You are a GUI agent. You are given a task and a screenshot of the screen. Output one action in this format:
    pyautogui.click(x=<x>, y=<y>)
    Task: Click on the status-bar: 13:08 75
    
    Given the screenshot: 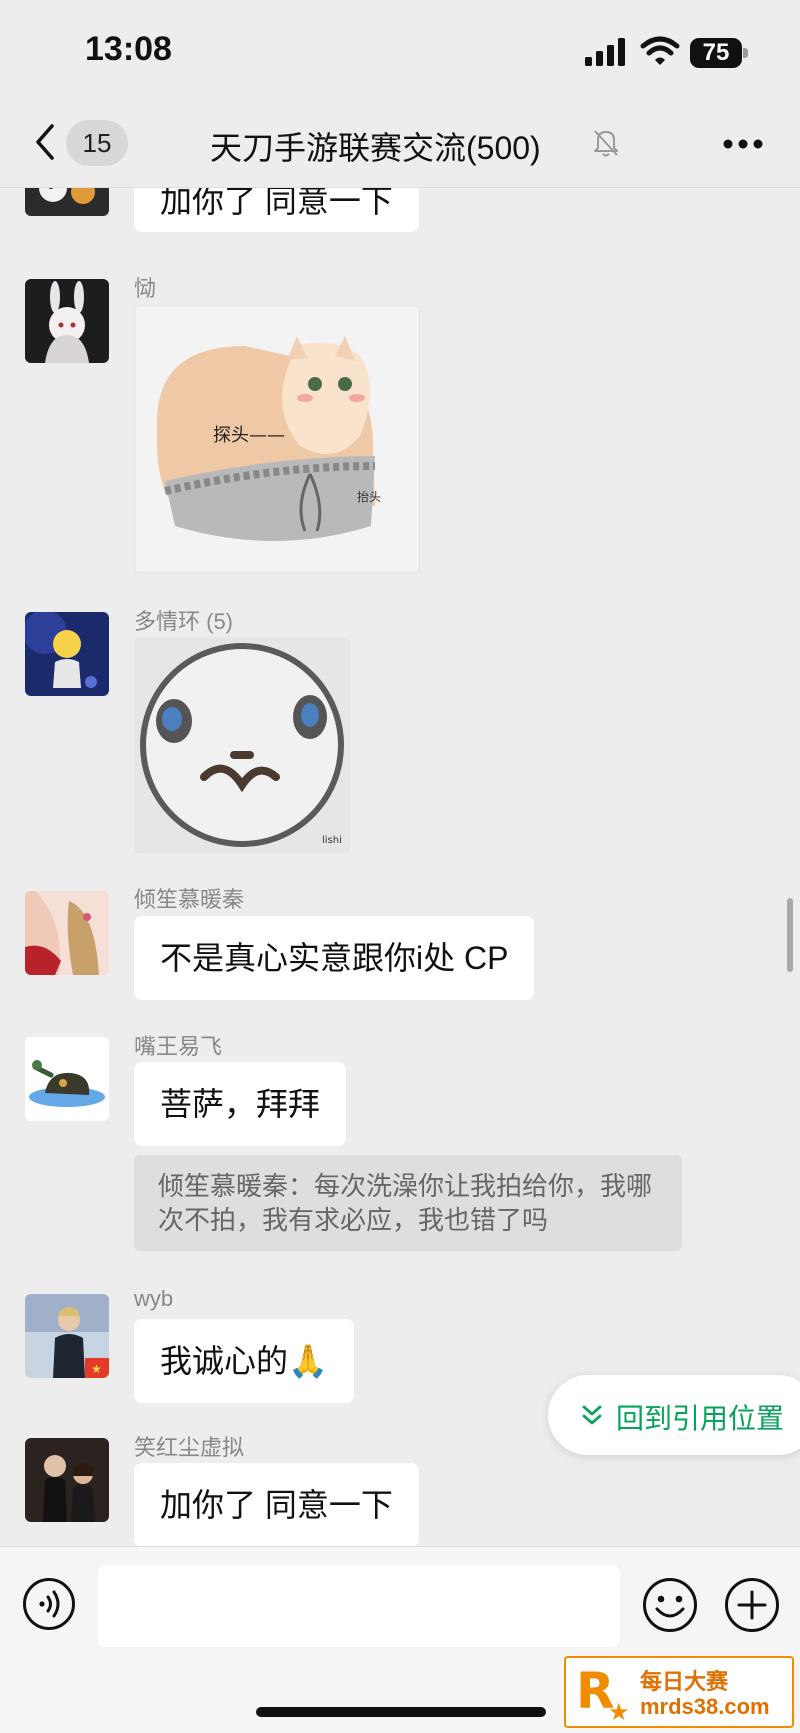 What is the action you would take?
    pyautogui.click(x=400, y=50)
    